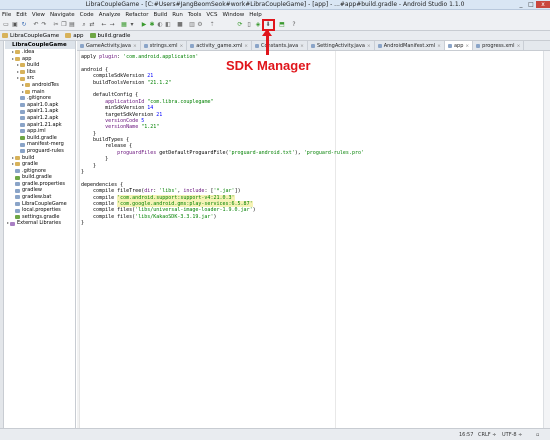 This screenshot has width=550, height=440. Describe the element at coordinates (72, 25) in the screenshot. I see `paste-icon: ▤` at that location.